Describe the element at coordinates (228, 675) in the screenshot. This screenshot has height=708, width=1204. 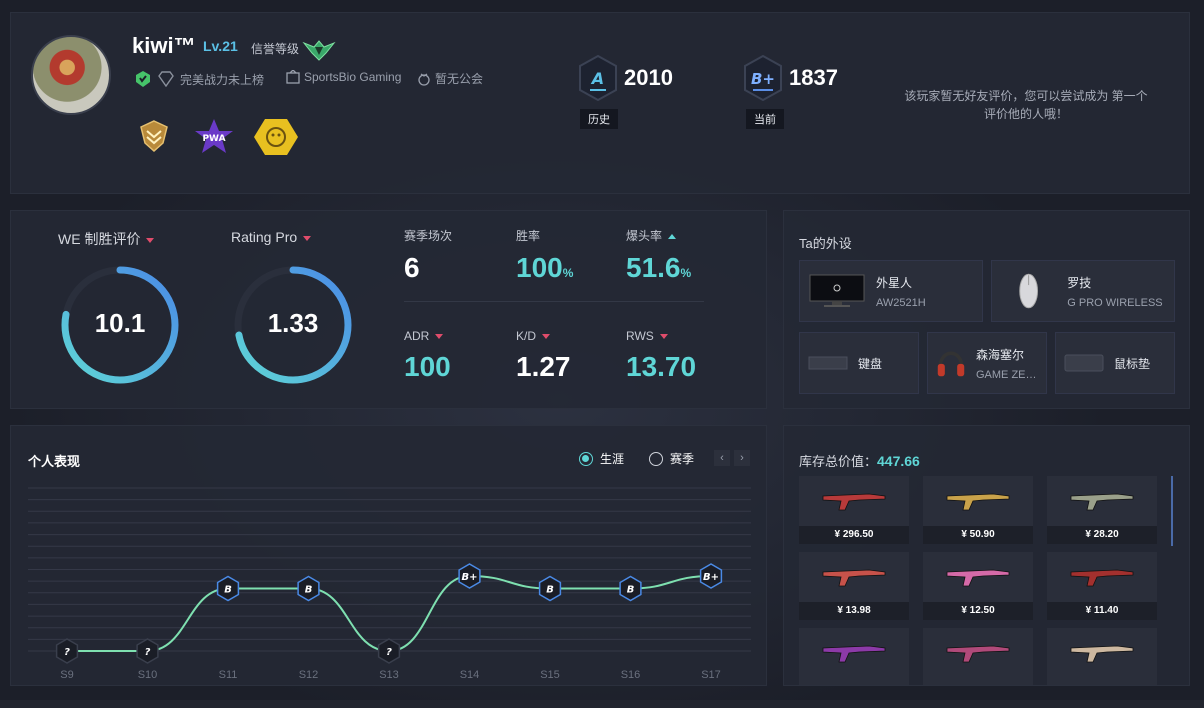
I see `x-tick-label: S11` at that location.